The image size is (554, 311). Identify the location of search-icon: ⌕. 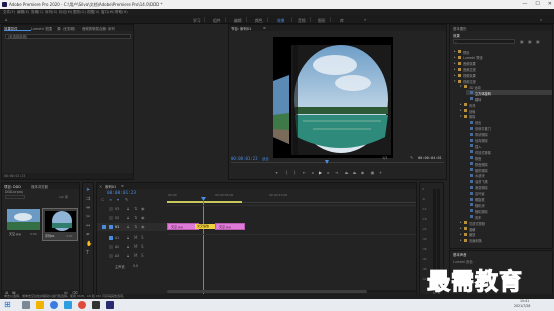
(541, 19).